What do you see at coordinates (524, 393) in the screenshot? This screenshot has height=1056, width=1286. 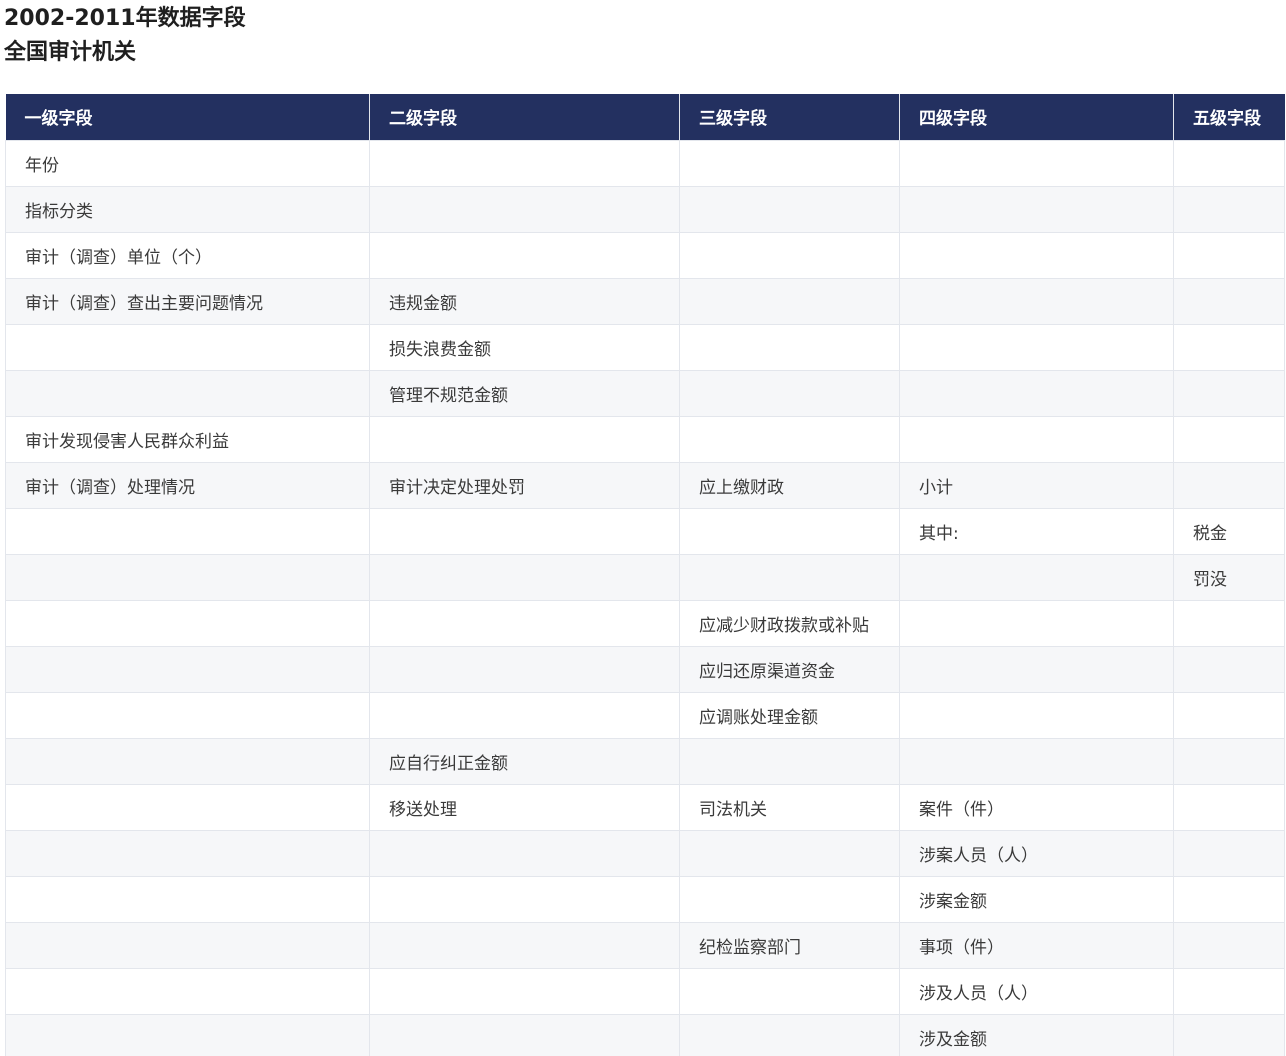 I see `table-cell-level-2: 管理不规范金额` at bounding box center [524, 393].